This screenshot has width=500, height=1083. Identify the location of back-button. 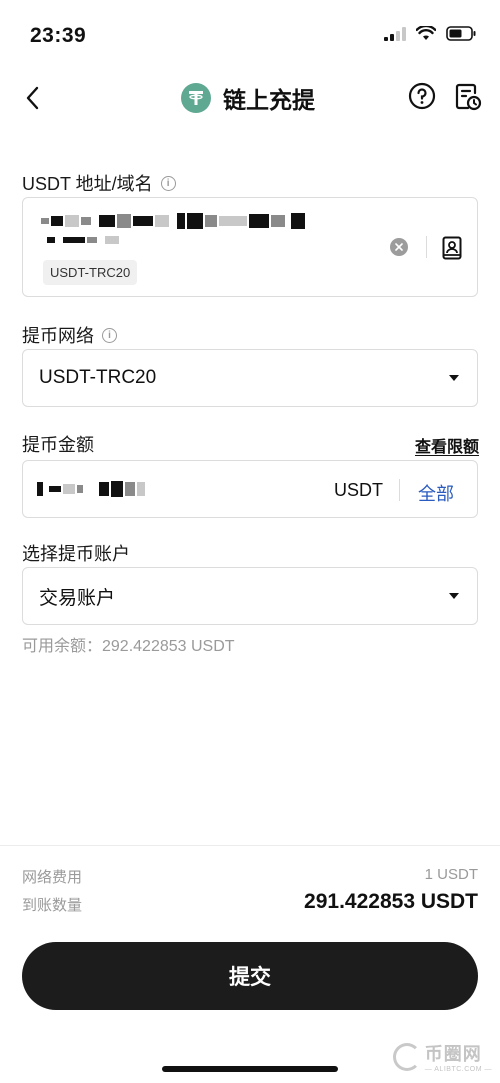
(32, 98).